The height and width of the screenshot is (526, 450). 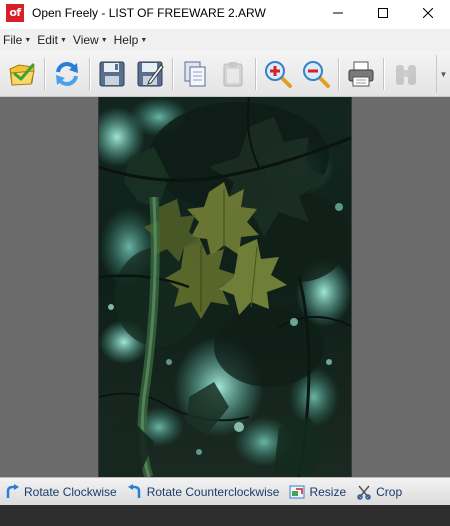 I want to click on maximize-button, so click(x=382, y=13).